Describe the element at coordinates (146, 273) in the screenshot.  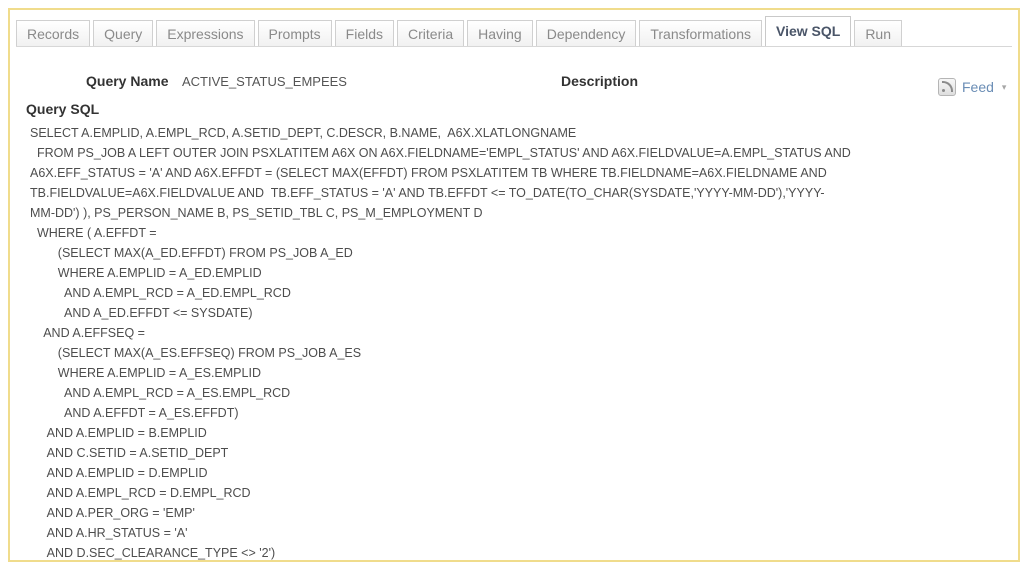
I see `sql-line: WHERE A.EMPLID = A_ED.EMPLID` at that location.